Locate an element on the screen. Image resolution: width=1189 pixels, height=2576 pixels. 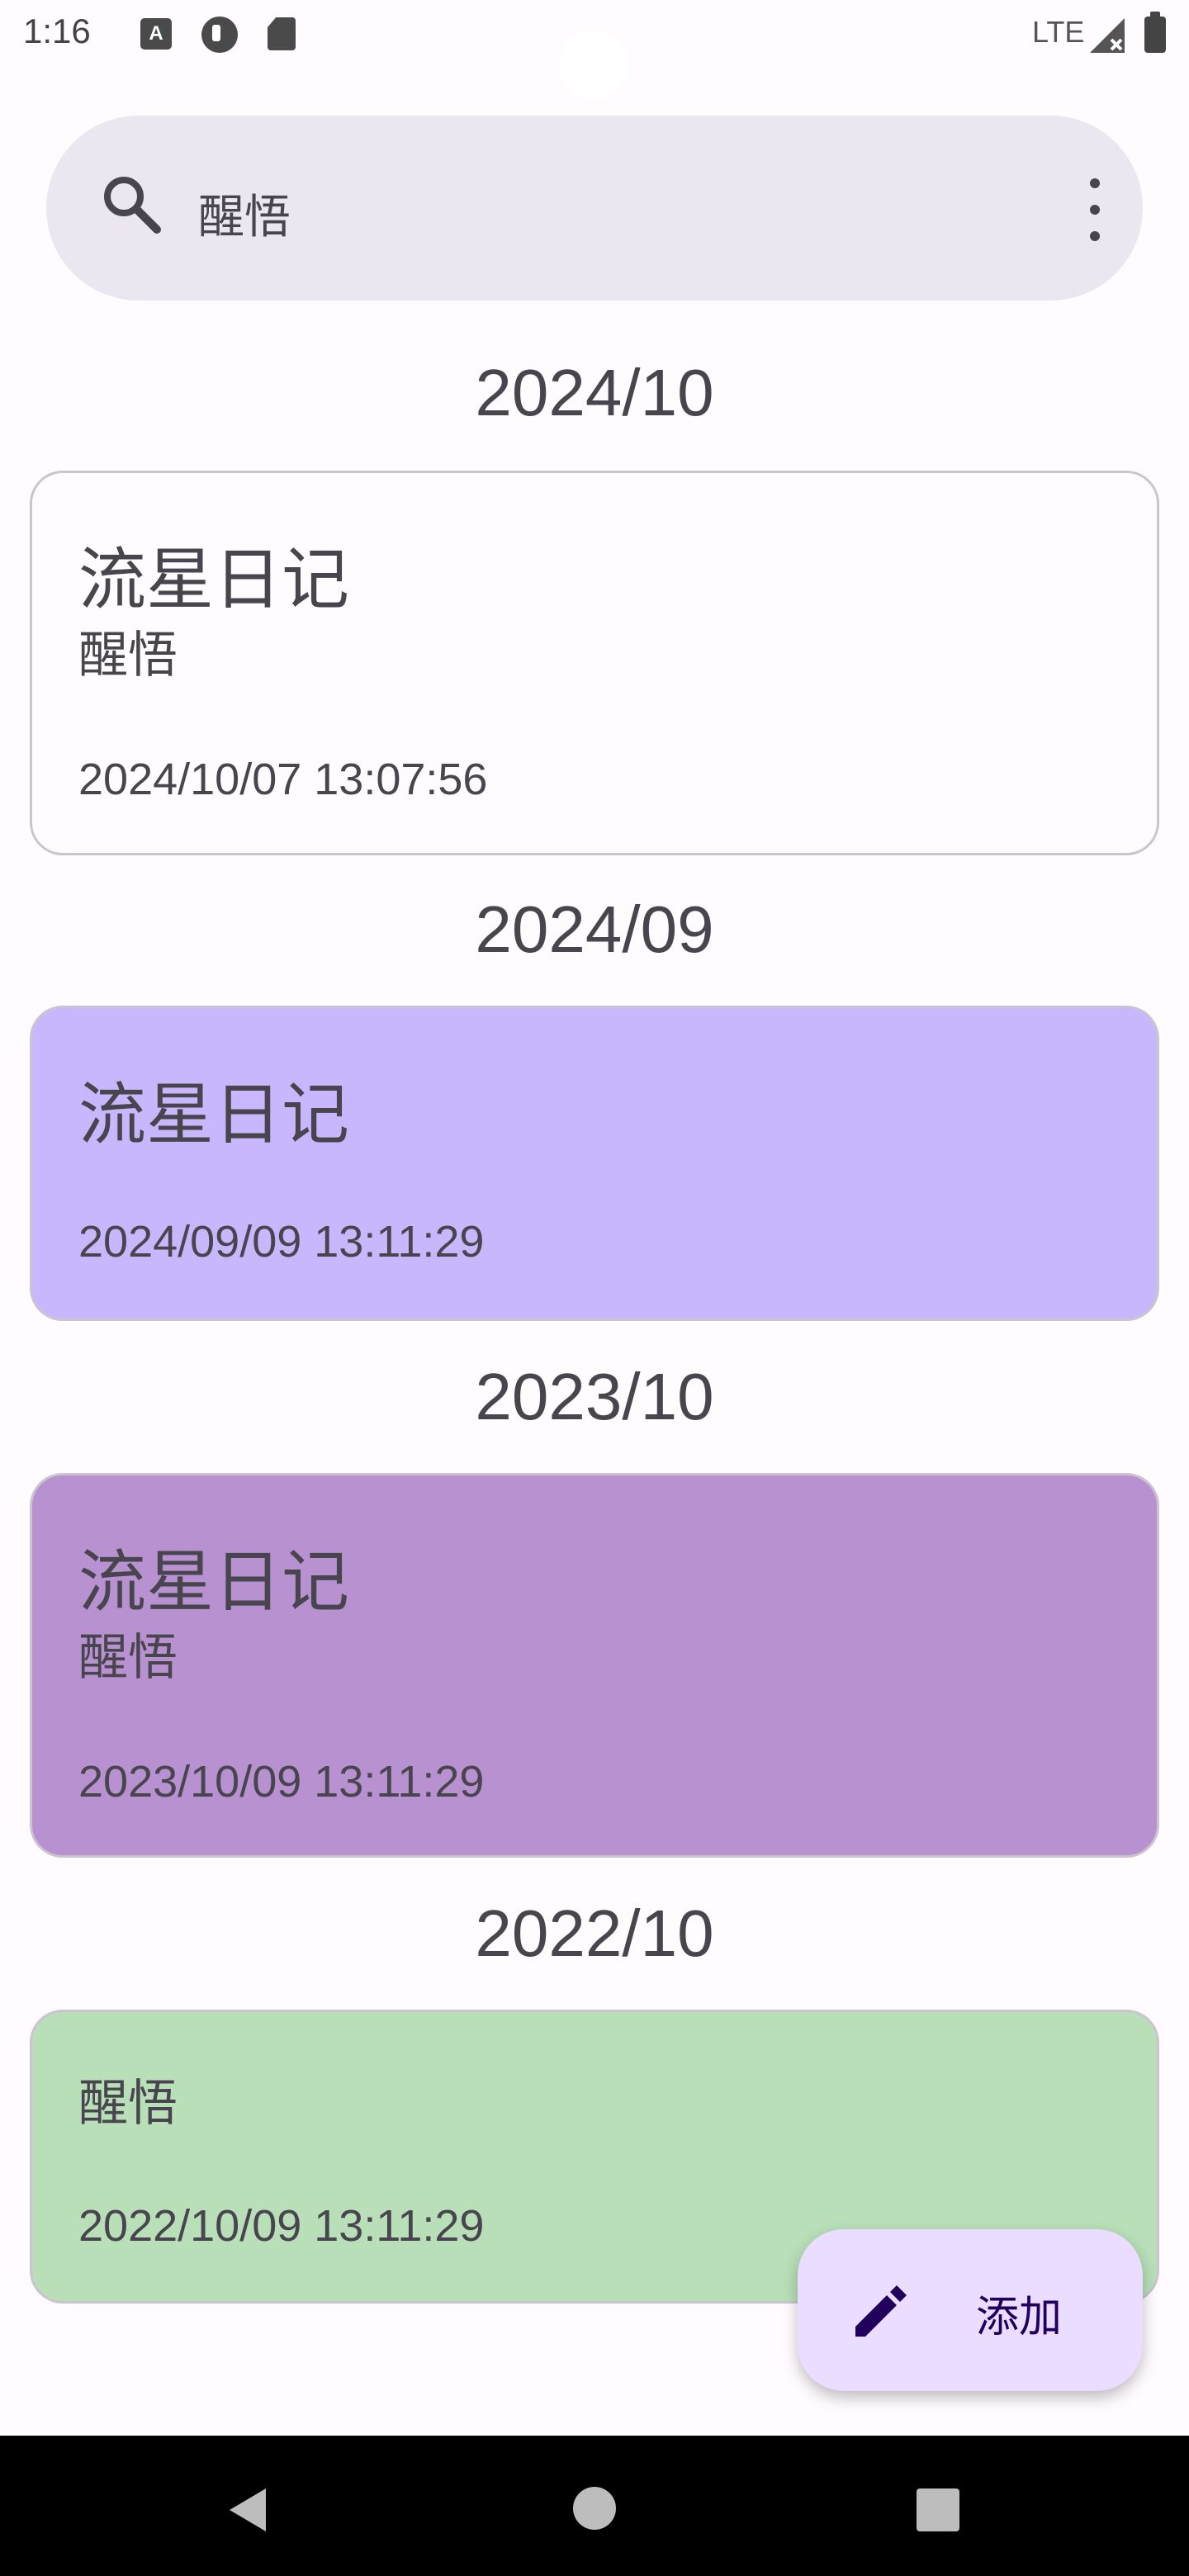
search-bar: 醒悟 is located at coordinates (594, 208).